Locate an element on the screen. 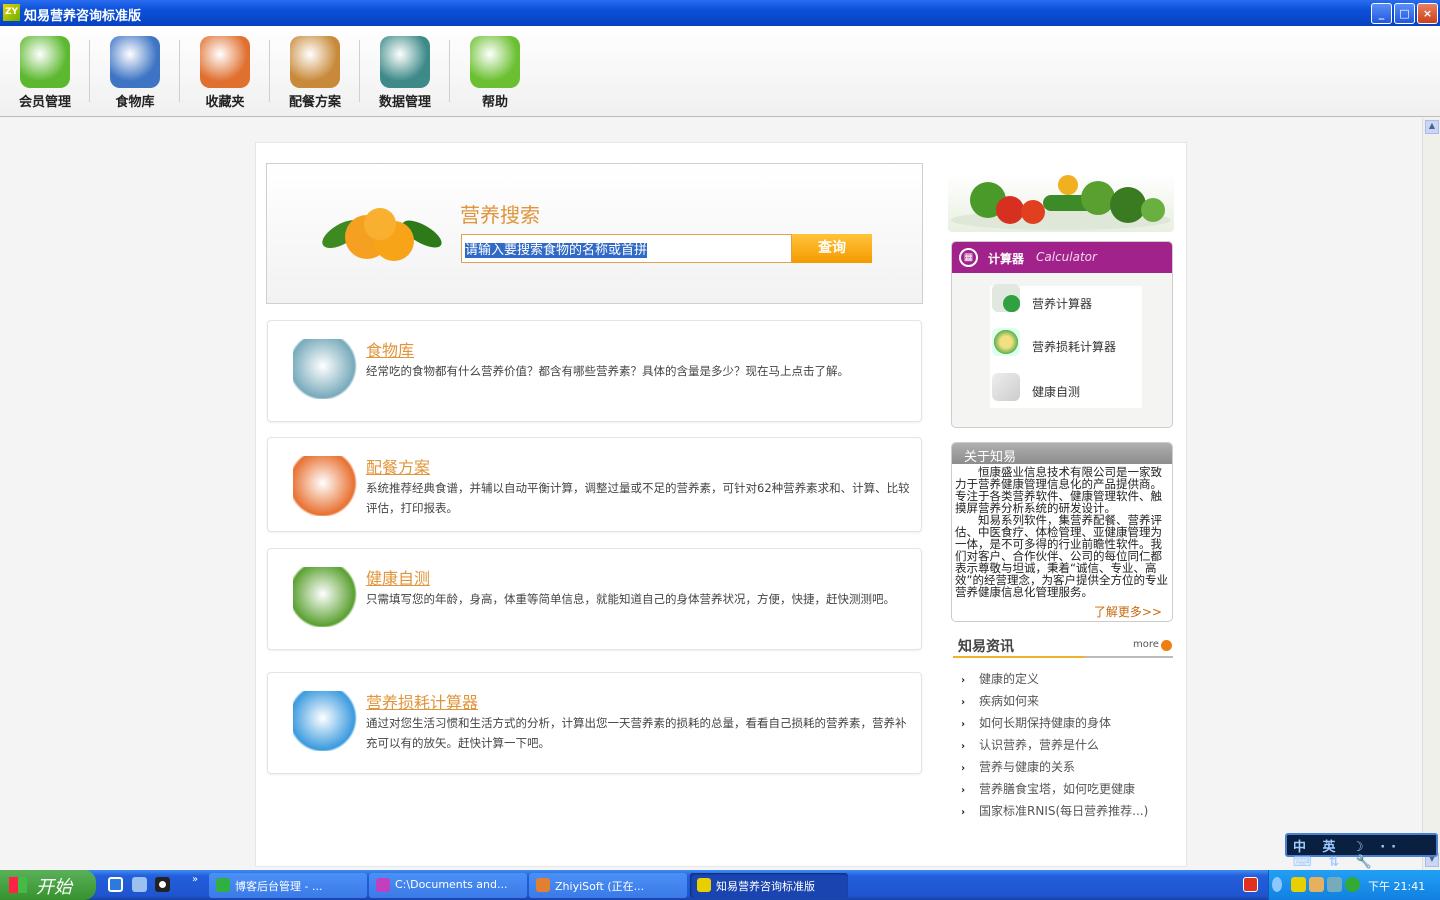  close-button: × is located at coordinates (1427, 13).